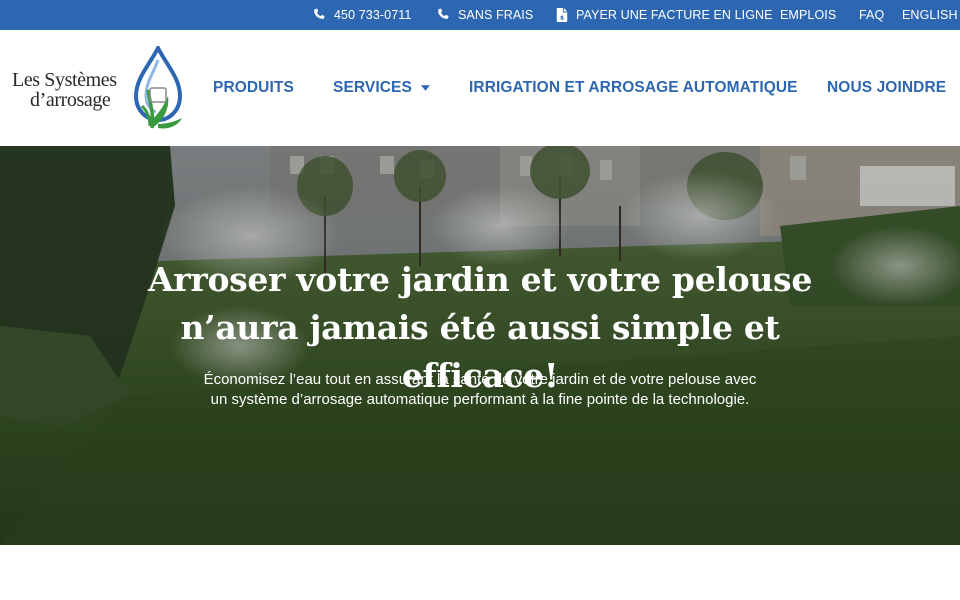  Describe the element at coordinates (64, 80) in the screenshot. I see `logo-line-1: Les Systèmes` at that location.